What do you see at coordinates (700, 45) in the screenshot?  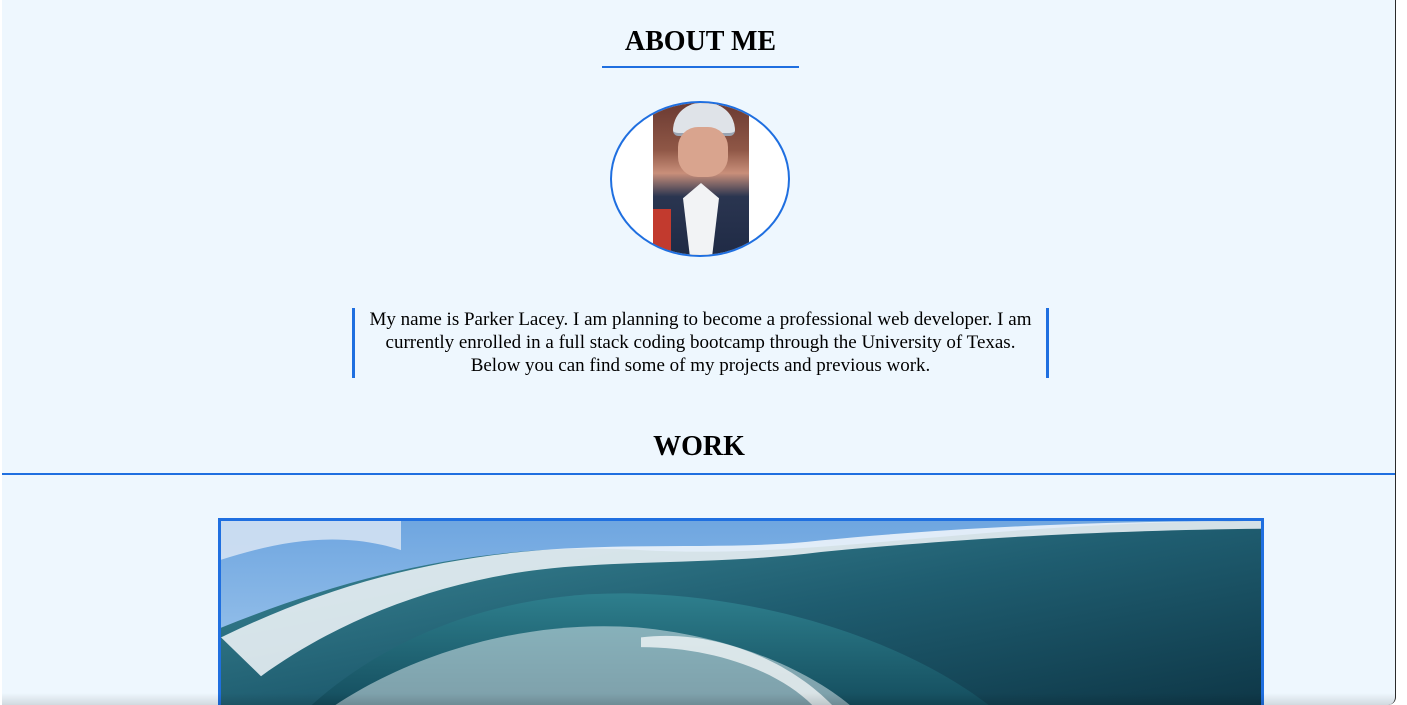 I see `about-me-heading: ABOUT ME` at bounding box center [700, 45].